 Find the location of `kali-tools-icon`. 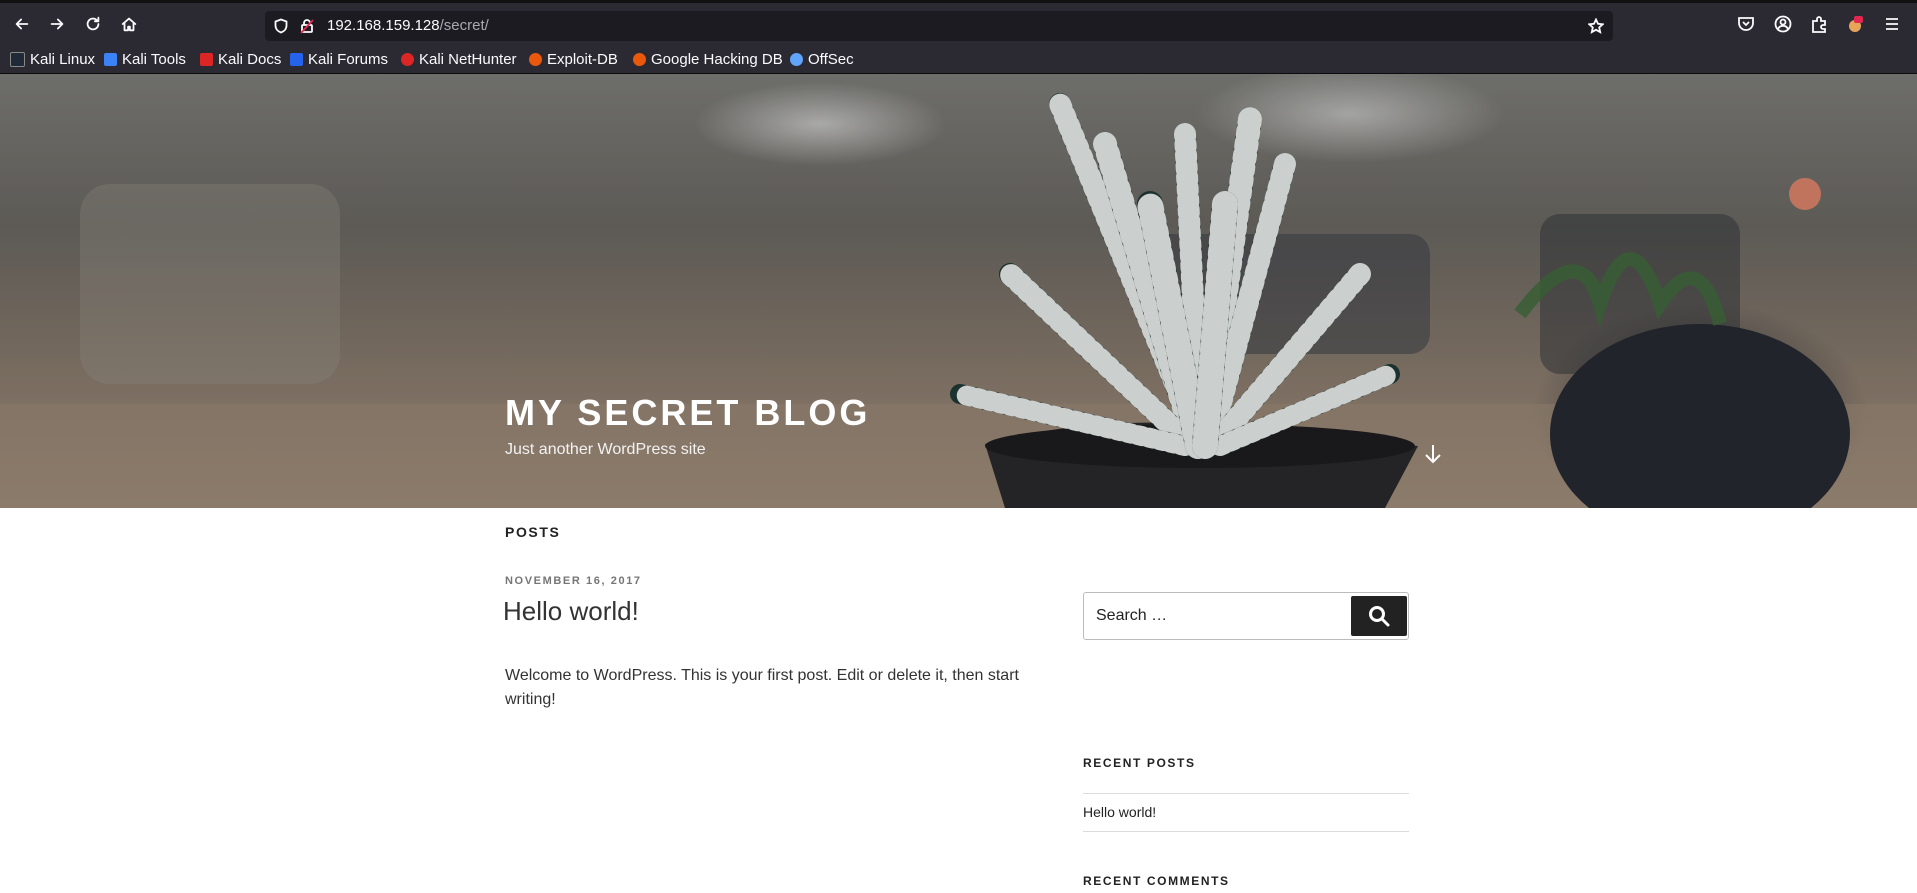

kali-tools-icon is located at coordinates (110, 59).